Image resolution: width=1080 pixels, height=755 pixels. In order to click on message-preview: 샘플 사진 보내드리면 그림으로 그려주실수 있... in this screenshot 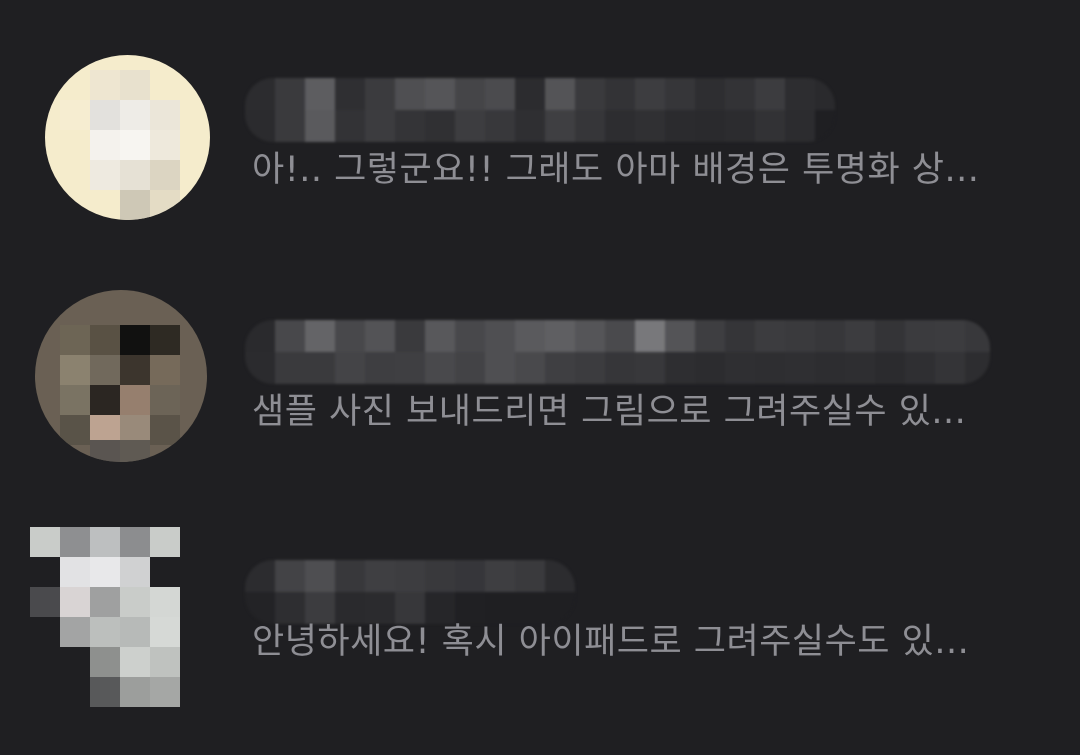, I will do `click(609, 412)`.